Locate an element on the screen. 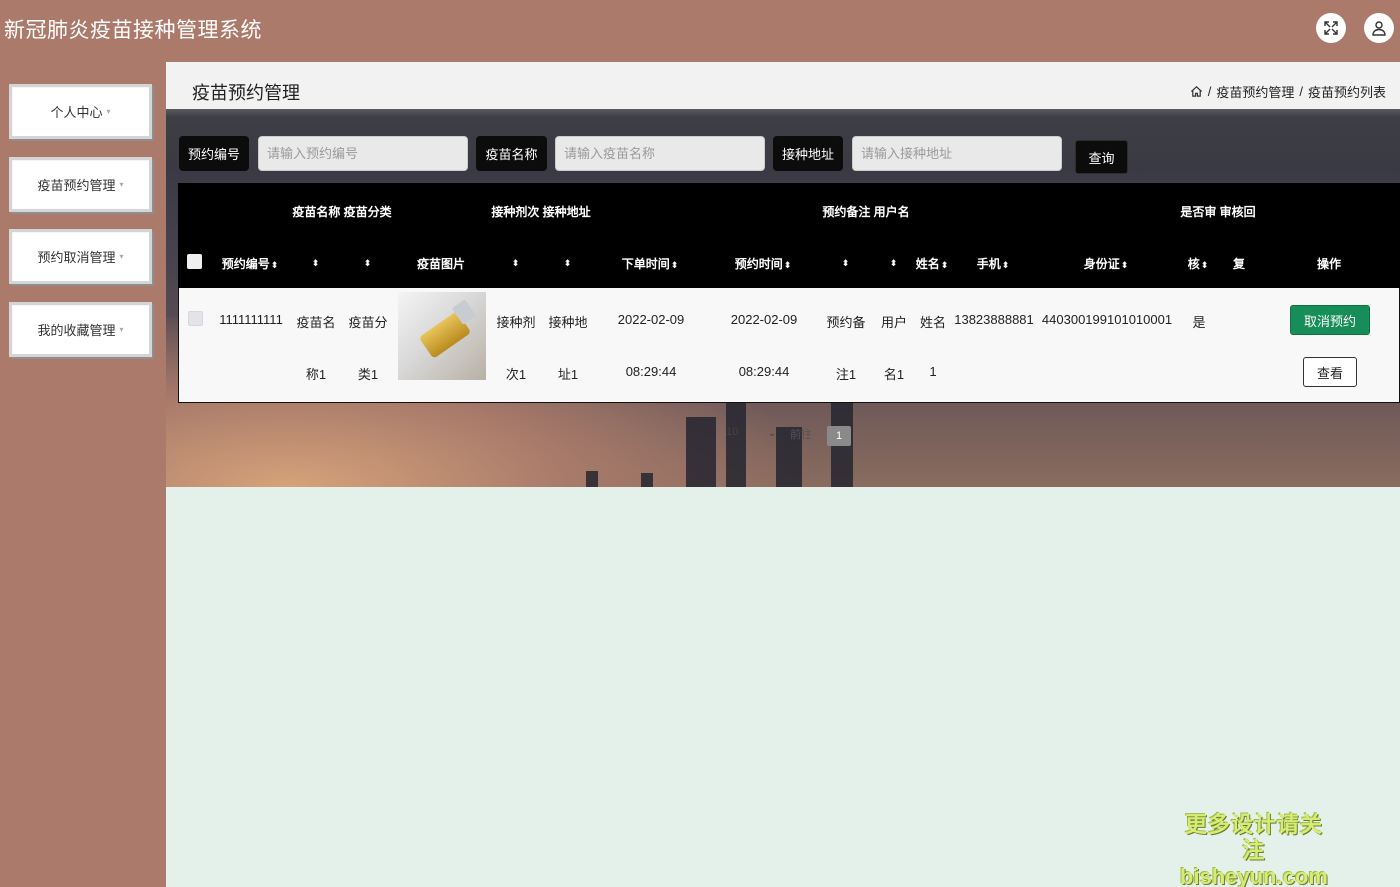 The image size is (1400, 887). select-all-checkbox is located at coordinates (194, 261).